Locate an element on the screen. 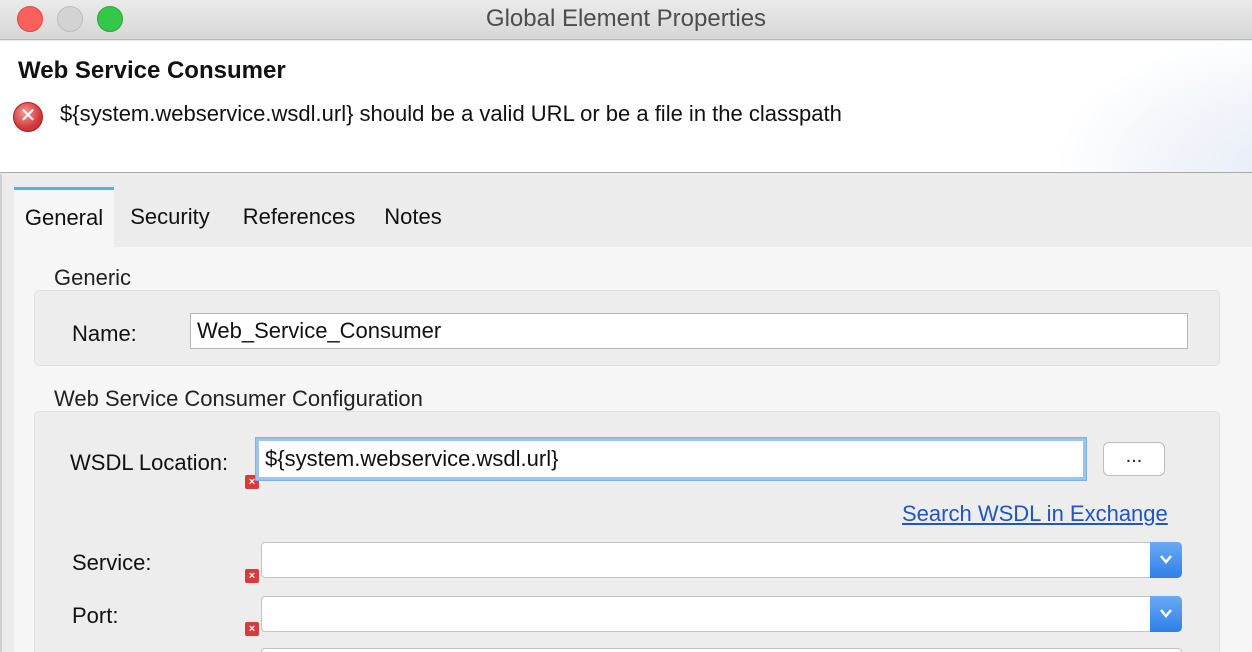 The width and height of the screenshot is (1252, 652). generic-section-label: Generic is located at coordinates (93, 277).